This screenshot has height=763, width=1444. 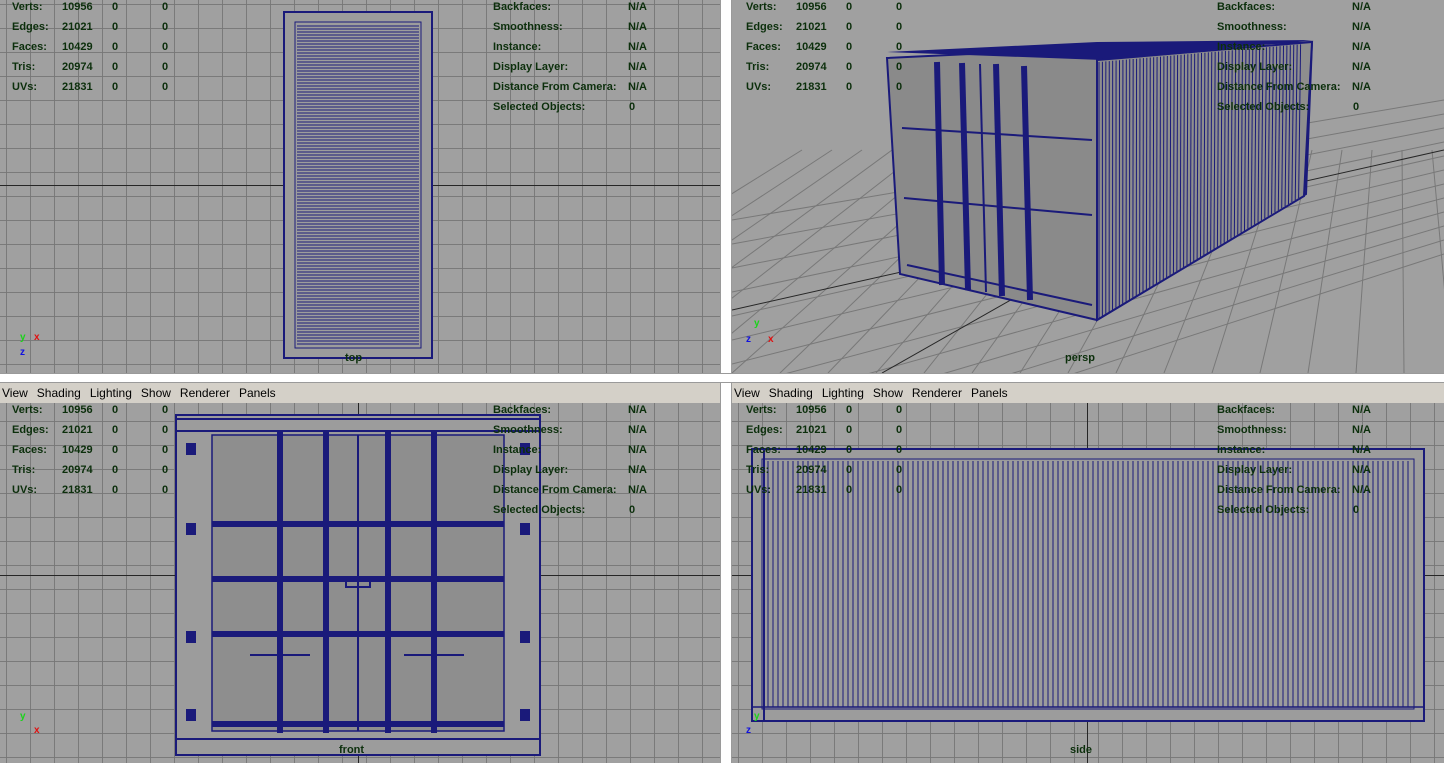 I want to click on viewport-label-side: side, so click(x=1081, y=750).